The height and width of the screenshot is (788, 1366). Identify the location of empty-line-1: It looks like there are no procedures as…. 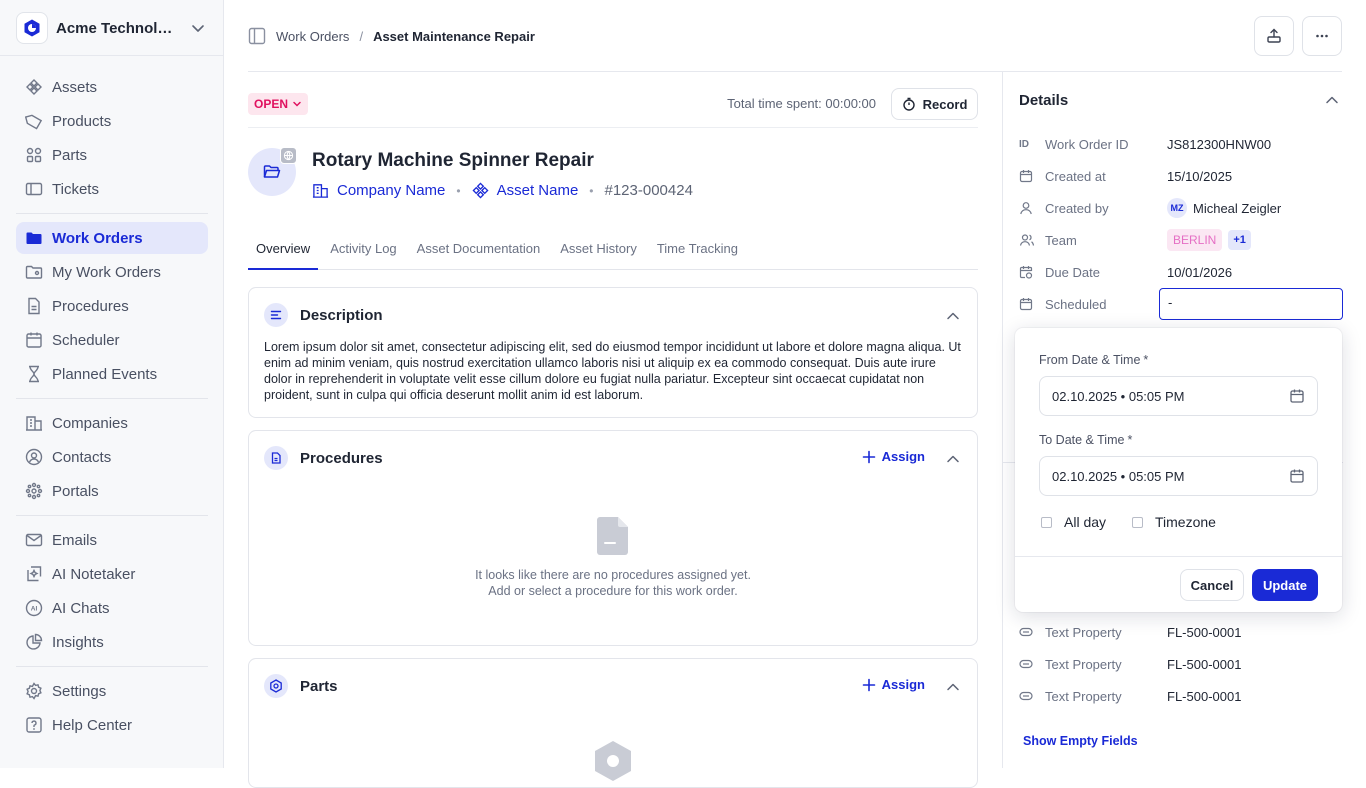
(613, 575).